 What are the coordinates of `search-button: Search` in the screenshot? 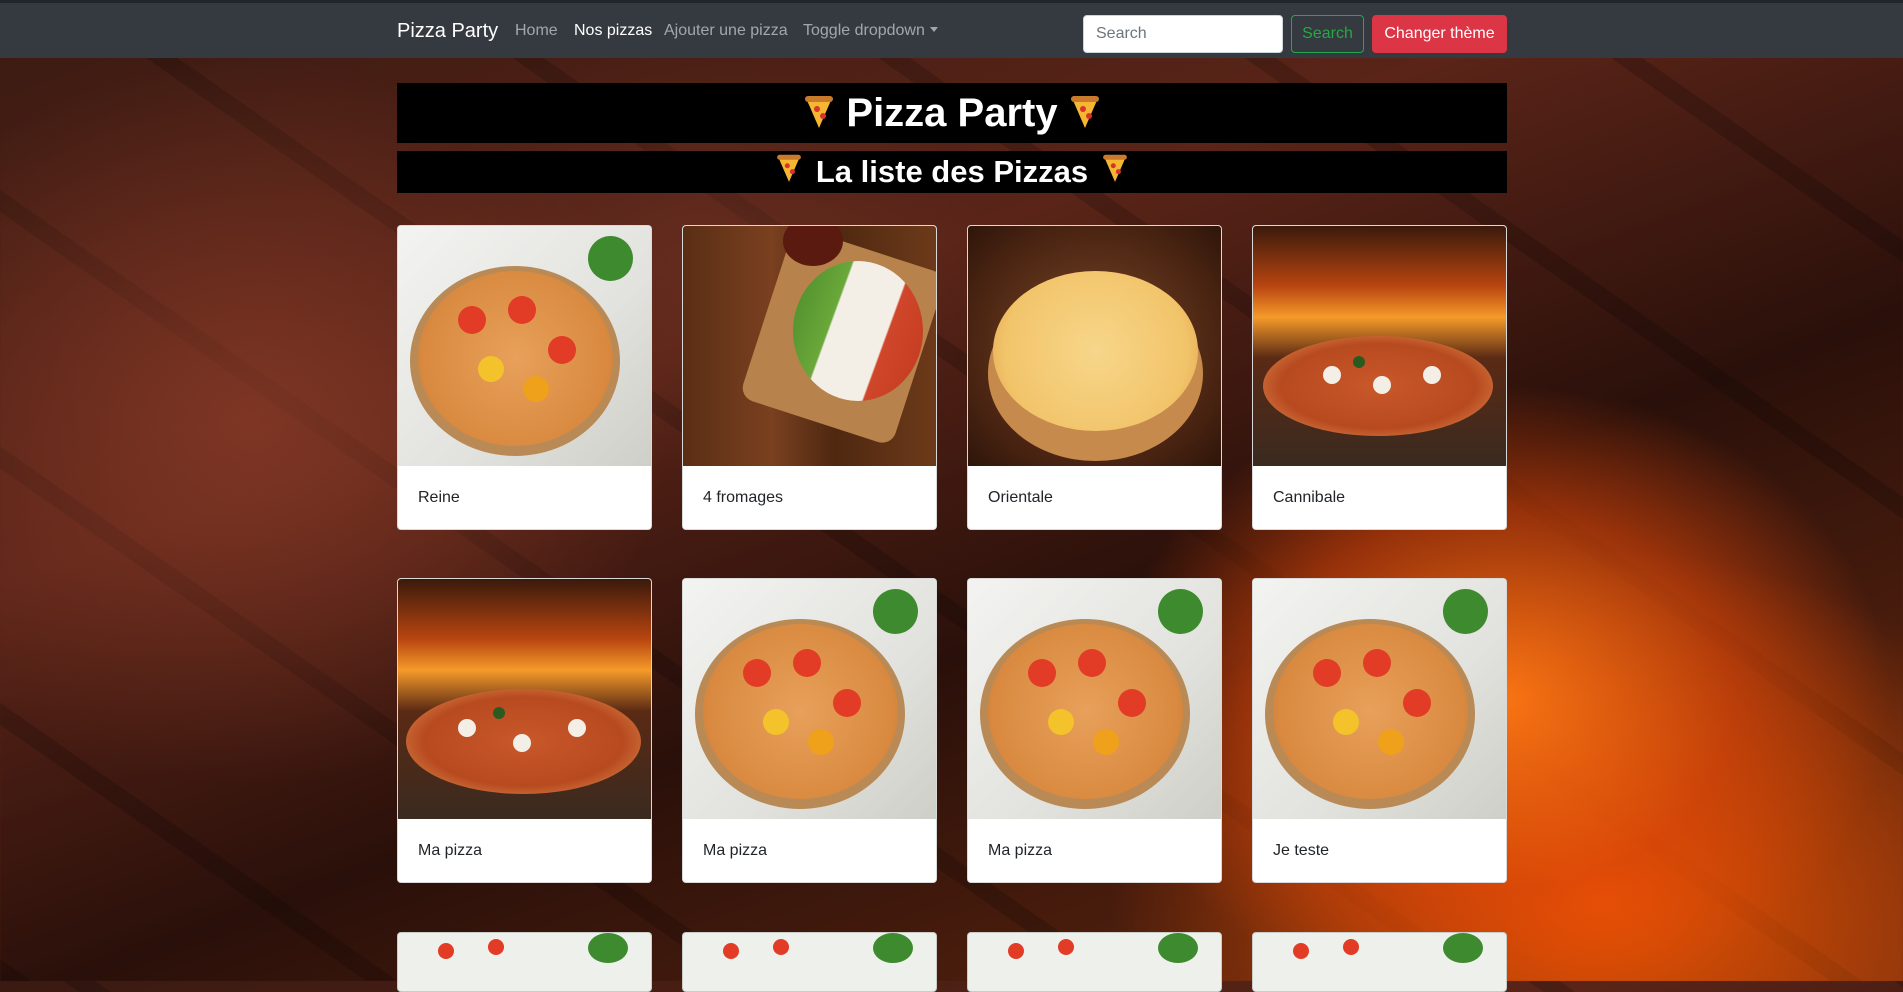 It's located at (1327, 34).